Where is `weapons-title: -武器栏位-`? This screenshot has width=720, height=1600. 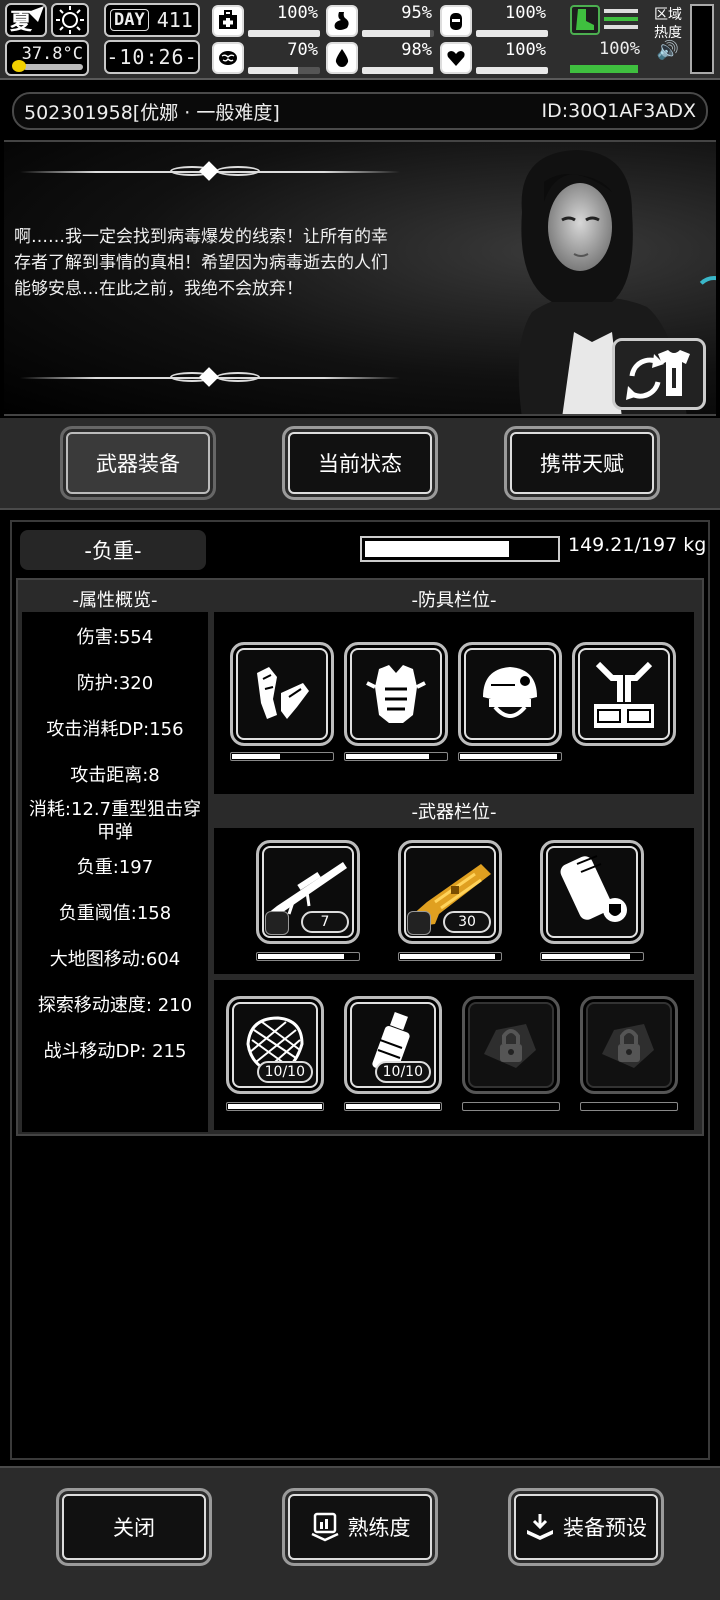
weapons-title: -武器栏位- is located at coordinates (454, 812).